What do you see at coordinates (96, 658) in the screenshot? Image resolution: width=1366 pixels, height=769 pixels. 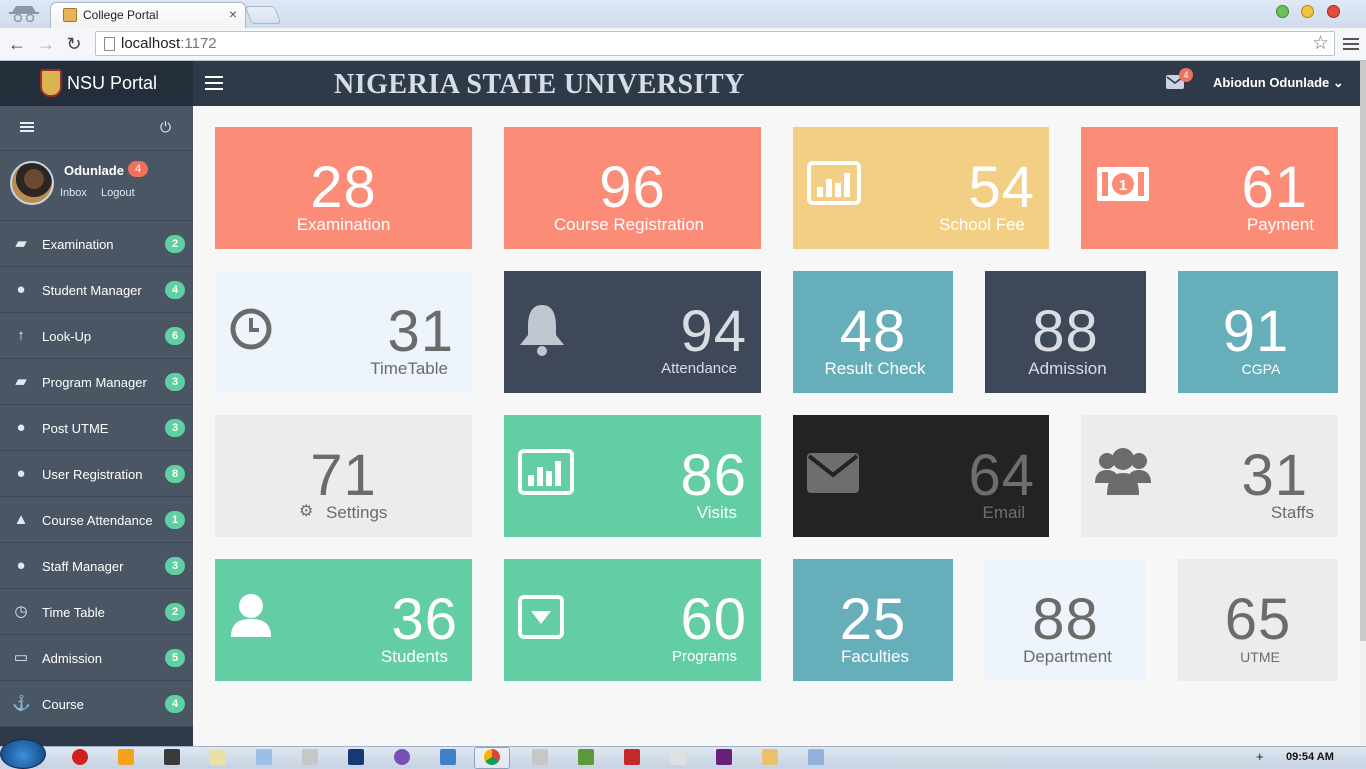 I see `sidebar-item-admission: ▭ Admission 5` at bounding box center [96, 658].